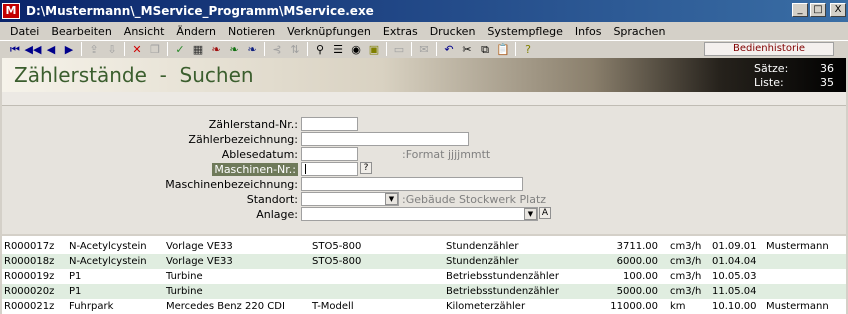 The width and height of the screenshot is (848, 314). What do you see at coordinates (338, 49) in the screenshot?
I see `list-icon: ☰` at bounding box center [338, 49].